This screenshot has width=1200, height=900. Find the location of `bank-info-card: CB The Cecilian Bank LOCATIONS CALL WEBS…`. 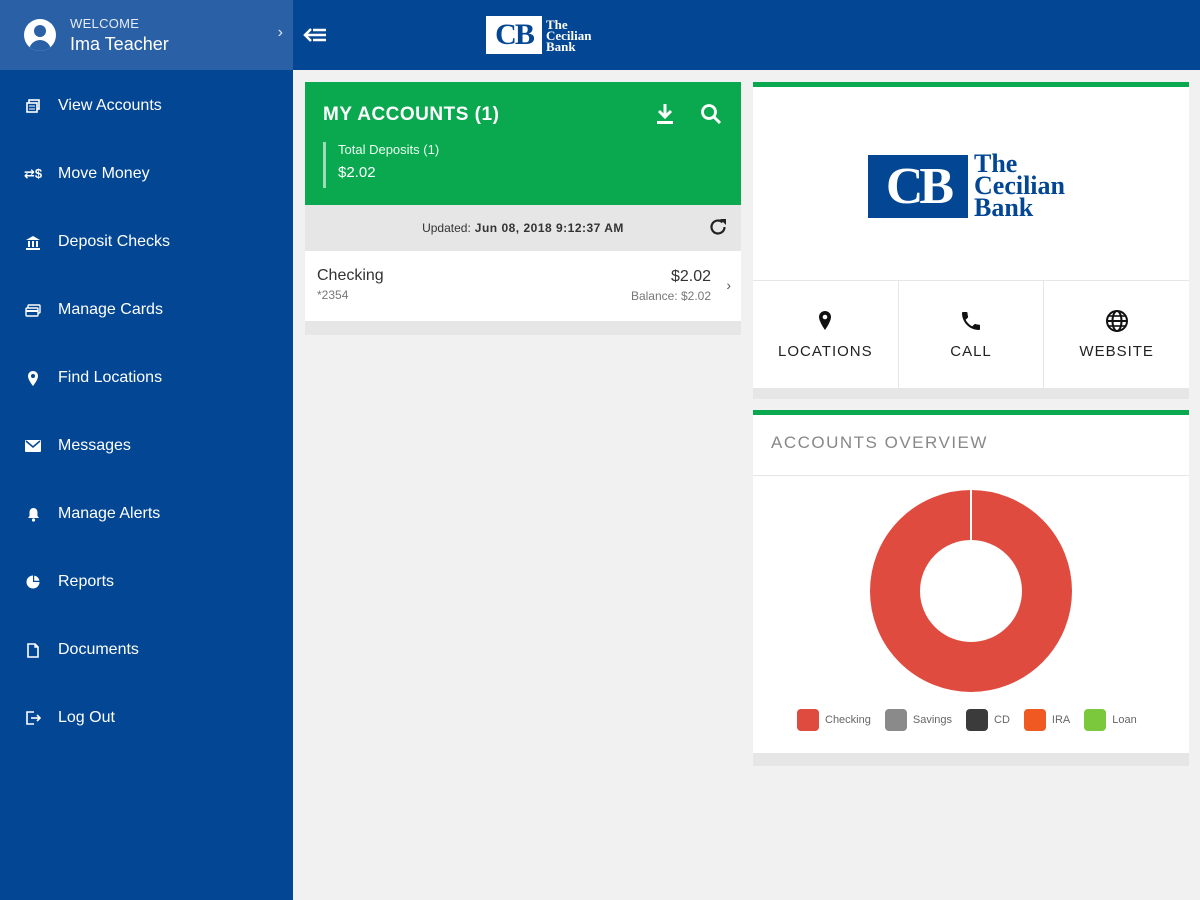

bank-info-card: CB The Cecilian Bank LOCATIONS CALL WEBS… is located at coordinates (971, 240).